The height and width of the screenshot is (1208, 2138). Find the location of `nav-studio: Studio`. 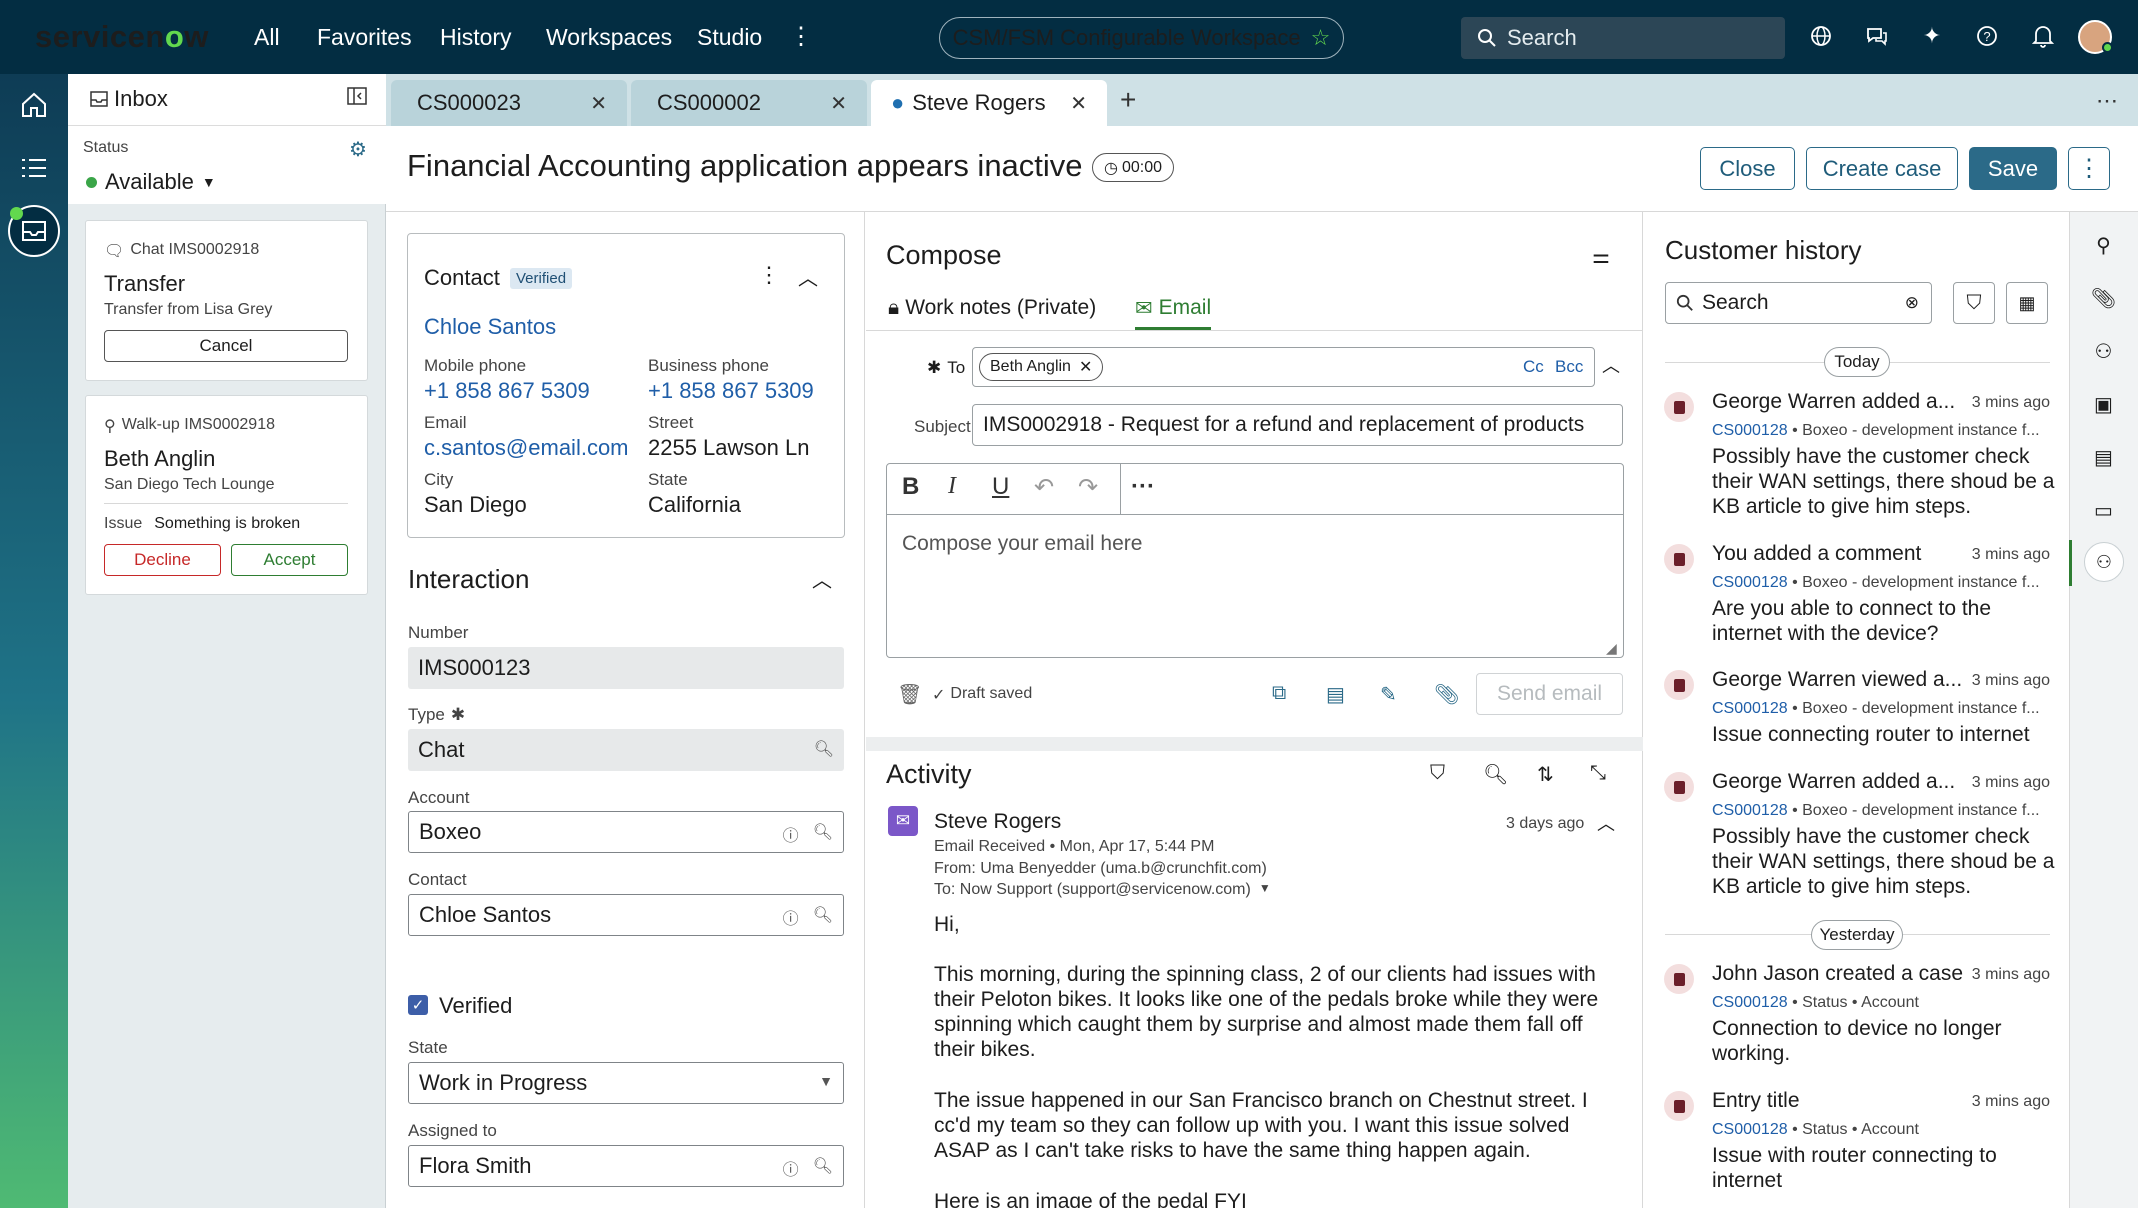

nav-studio: Studio is located at coordinates (729, 37).